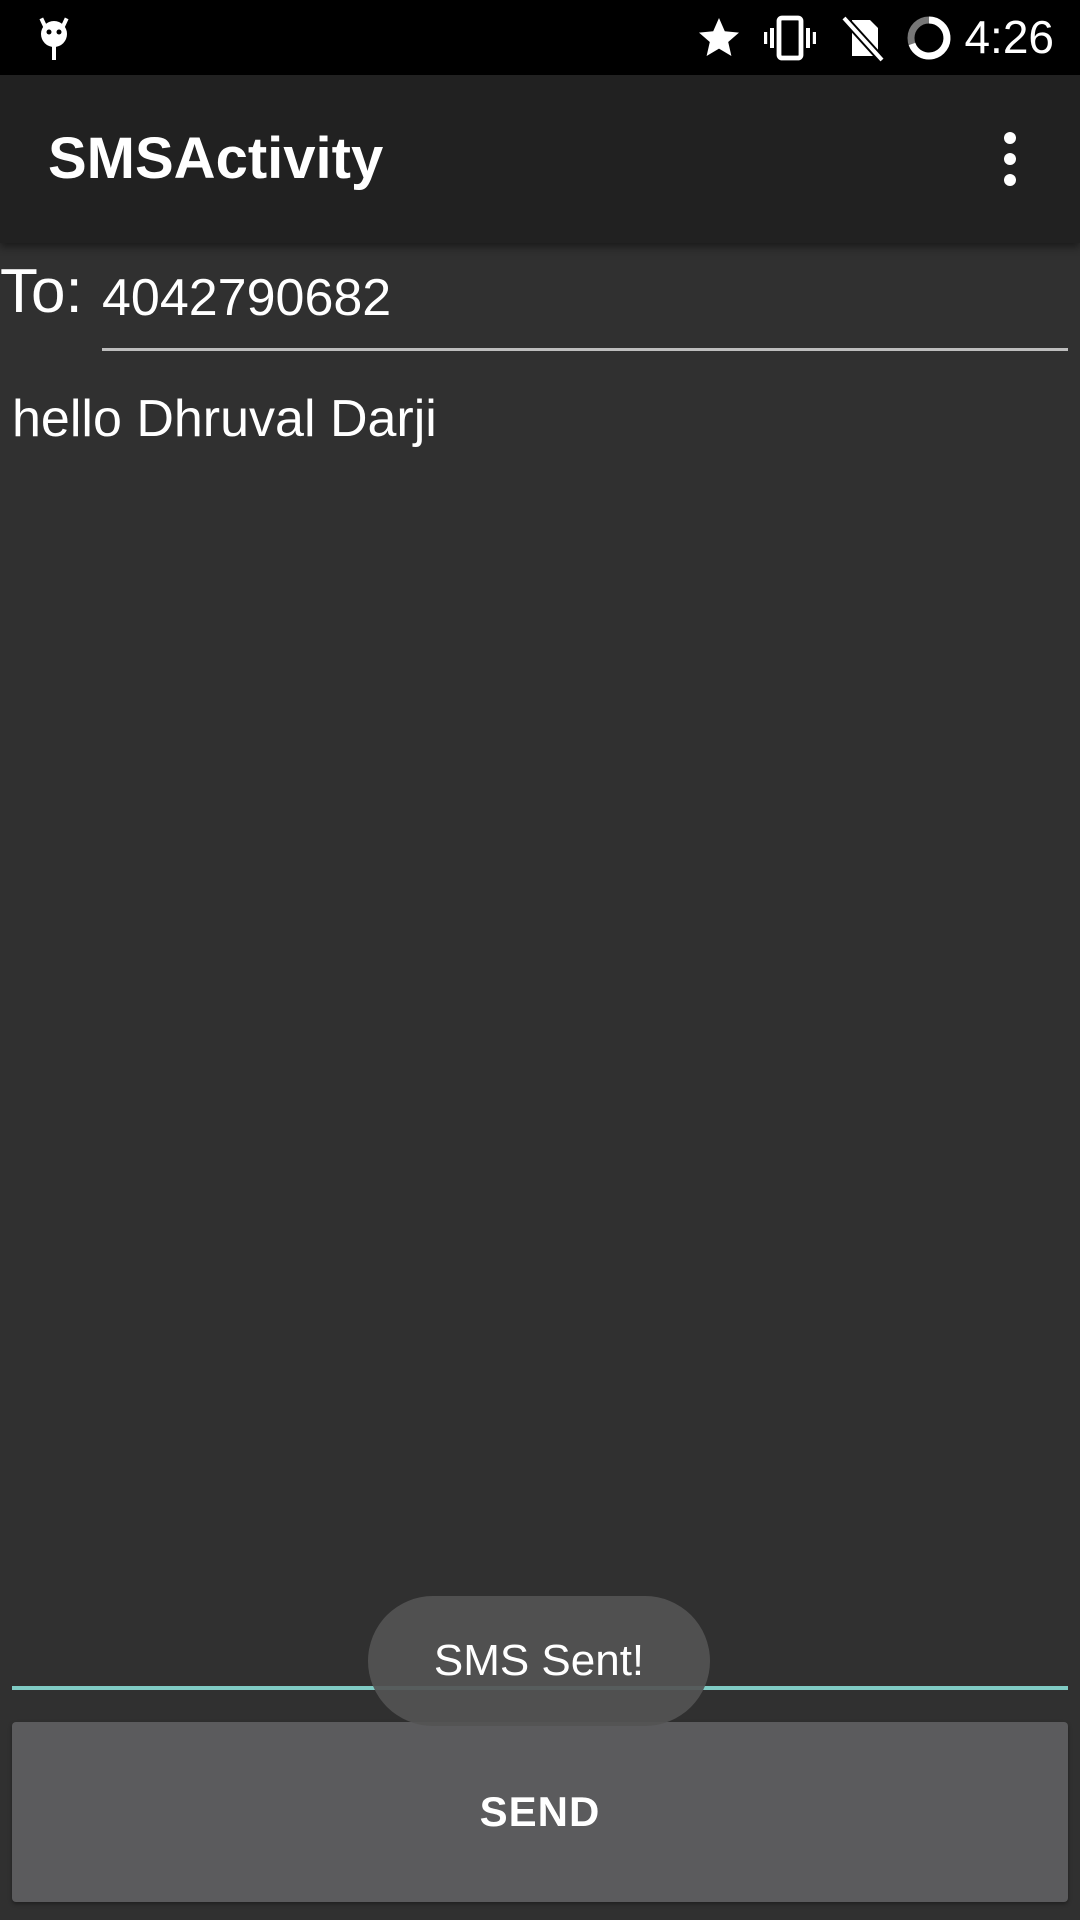 This screenshot has width=1080, height=1920. What do you see at coordinates (216, 158) in the screenshot?
I see `page-title: SMSActivity` at bounding box center [216, 158].